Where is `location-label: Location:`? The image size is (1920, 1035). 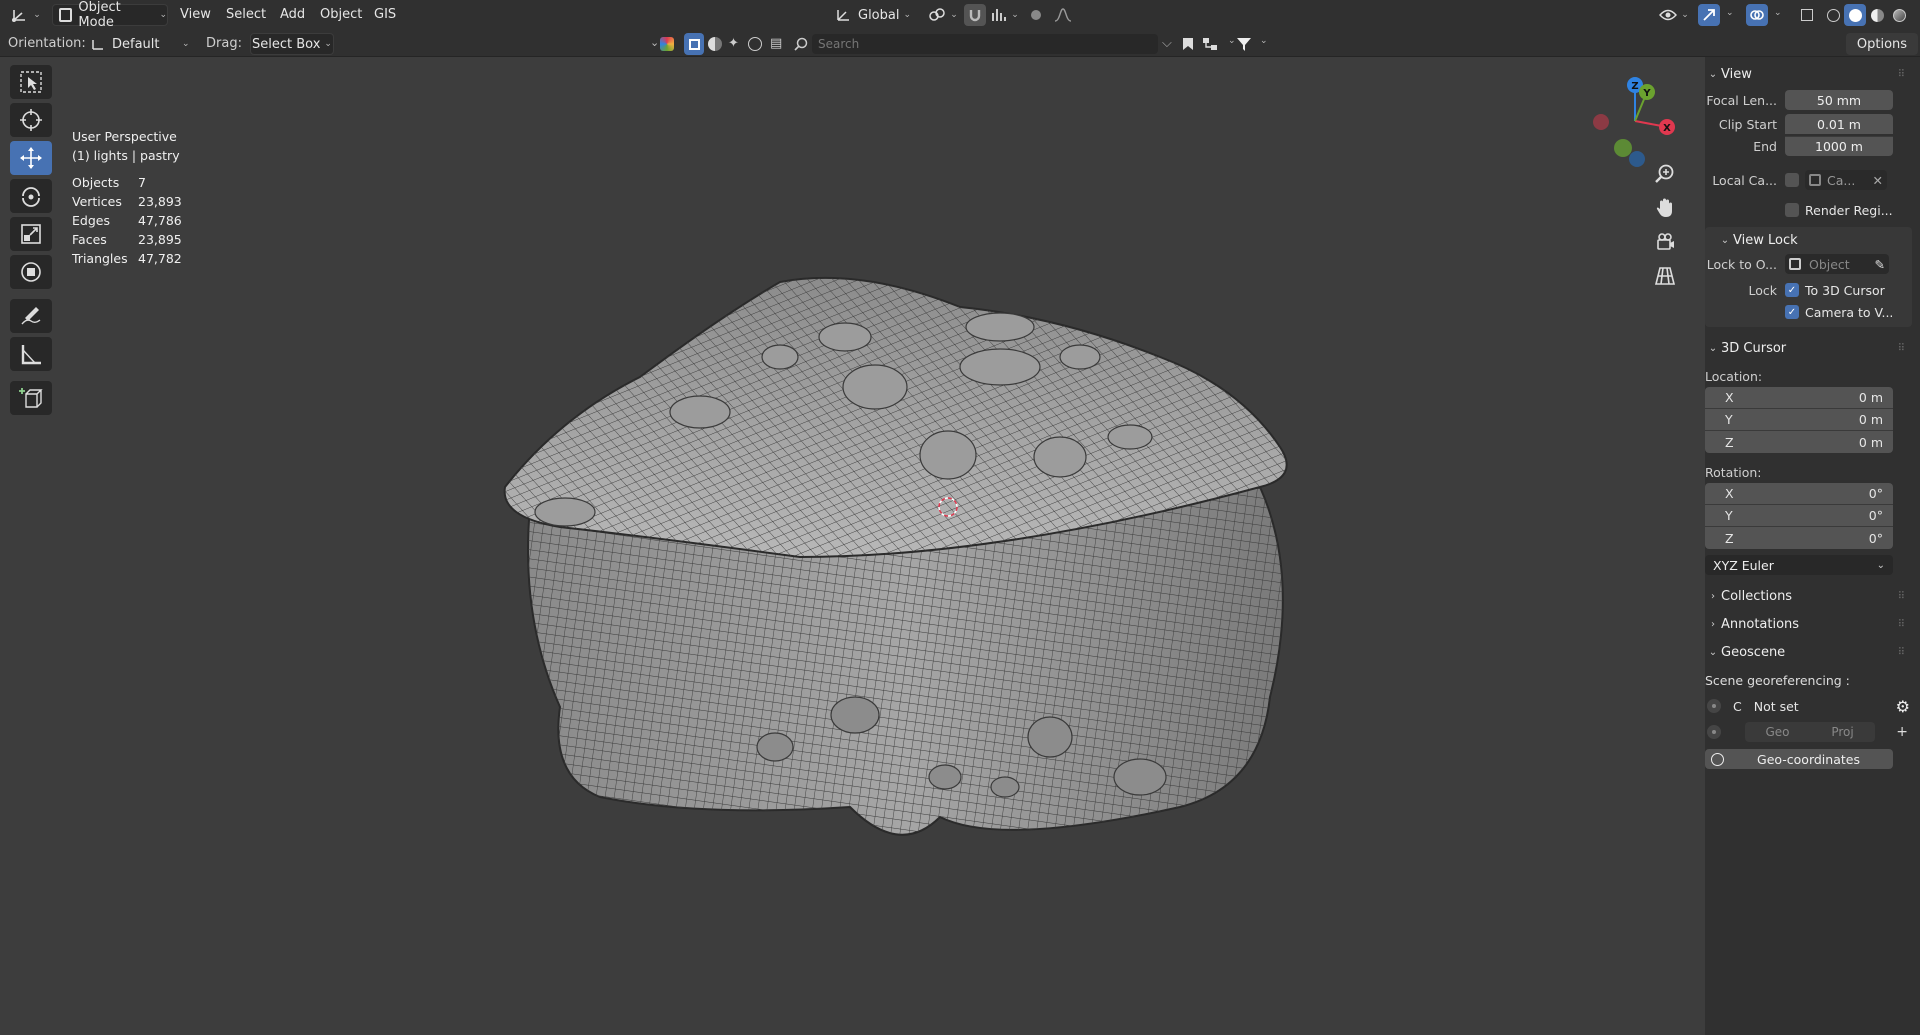 location-label: Location: is located at coordinates (1734, 376).